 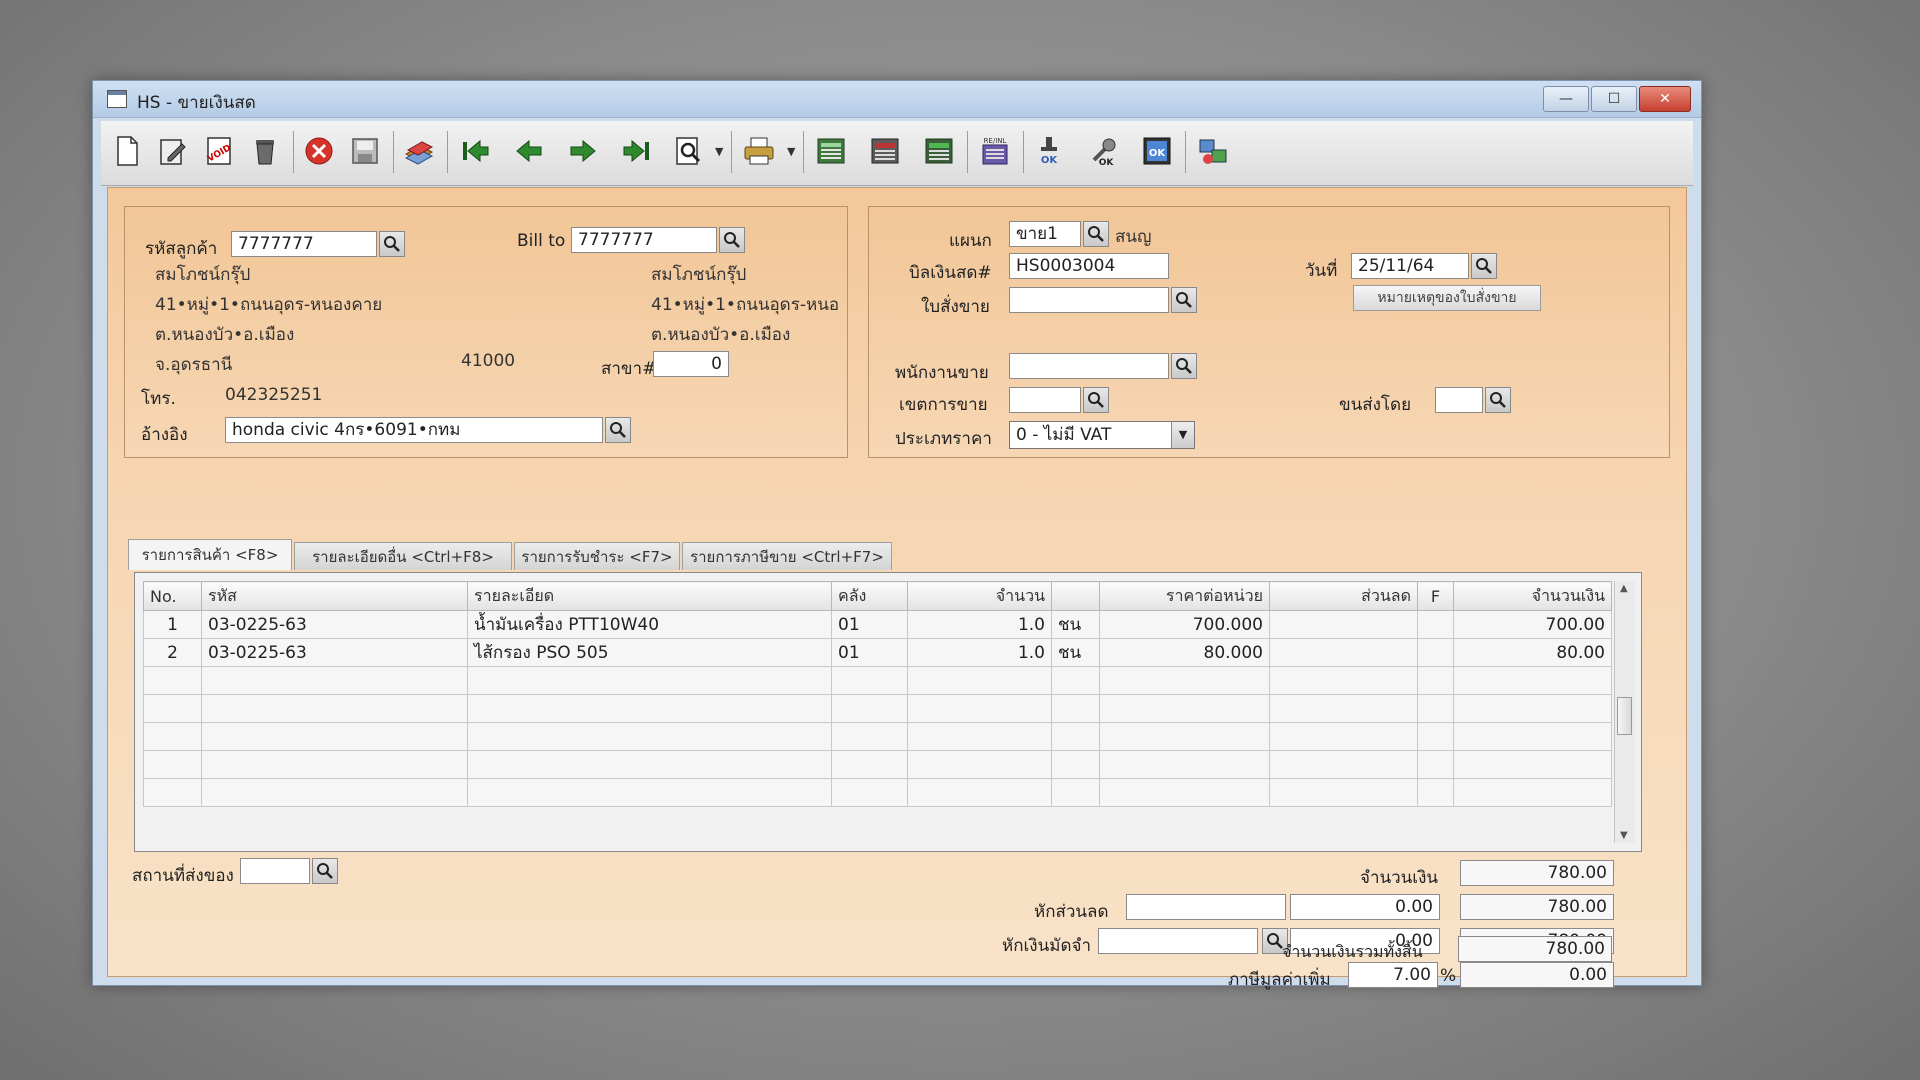 I want to click on sales-area-search-icon, so click(x=1096, y=400).